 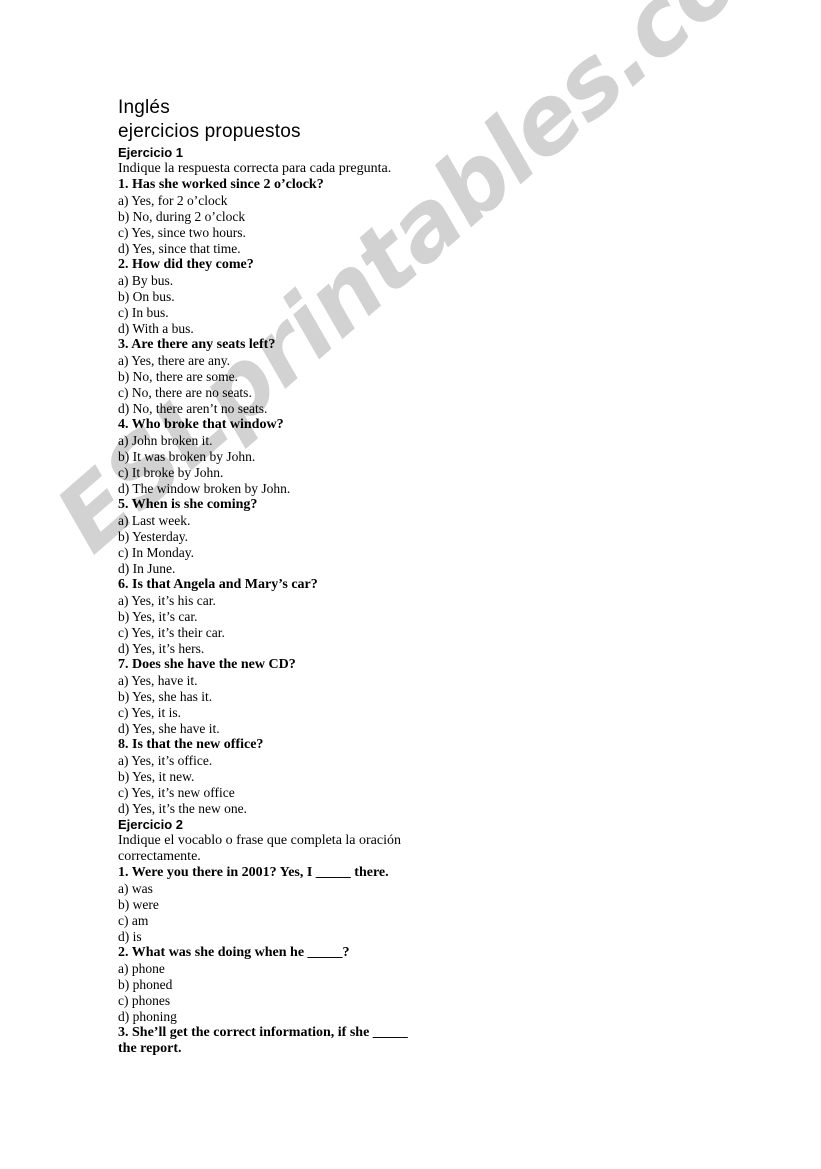 I want to click on answer-option: b) Yes, she has it., so click(x=398, y=697).